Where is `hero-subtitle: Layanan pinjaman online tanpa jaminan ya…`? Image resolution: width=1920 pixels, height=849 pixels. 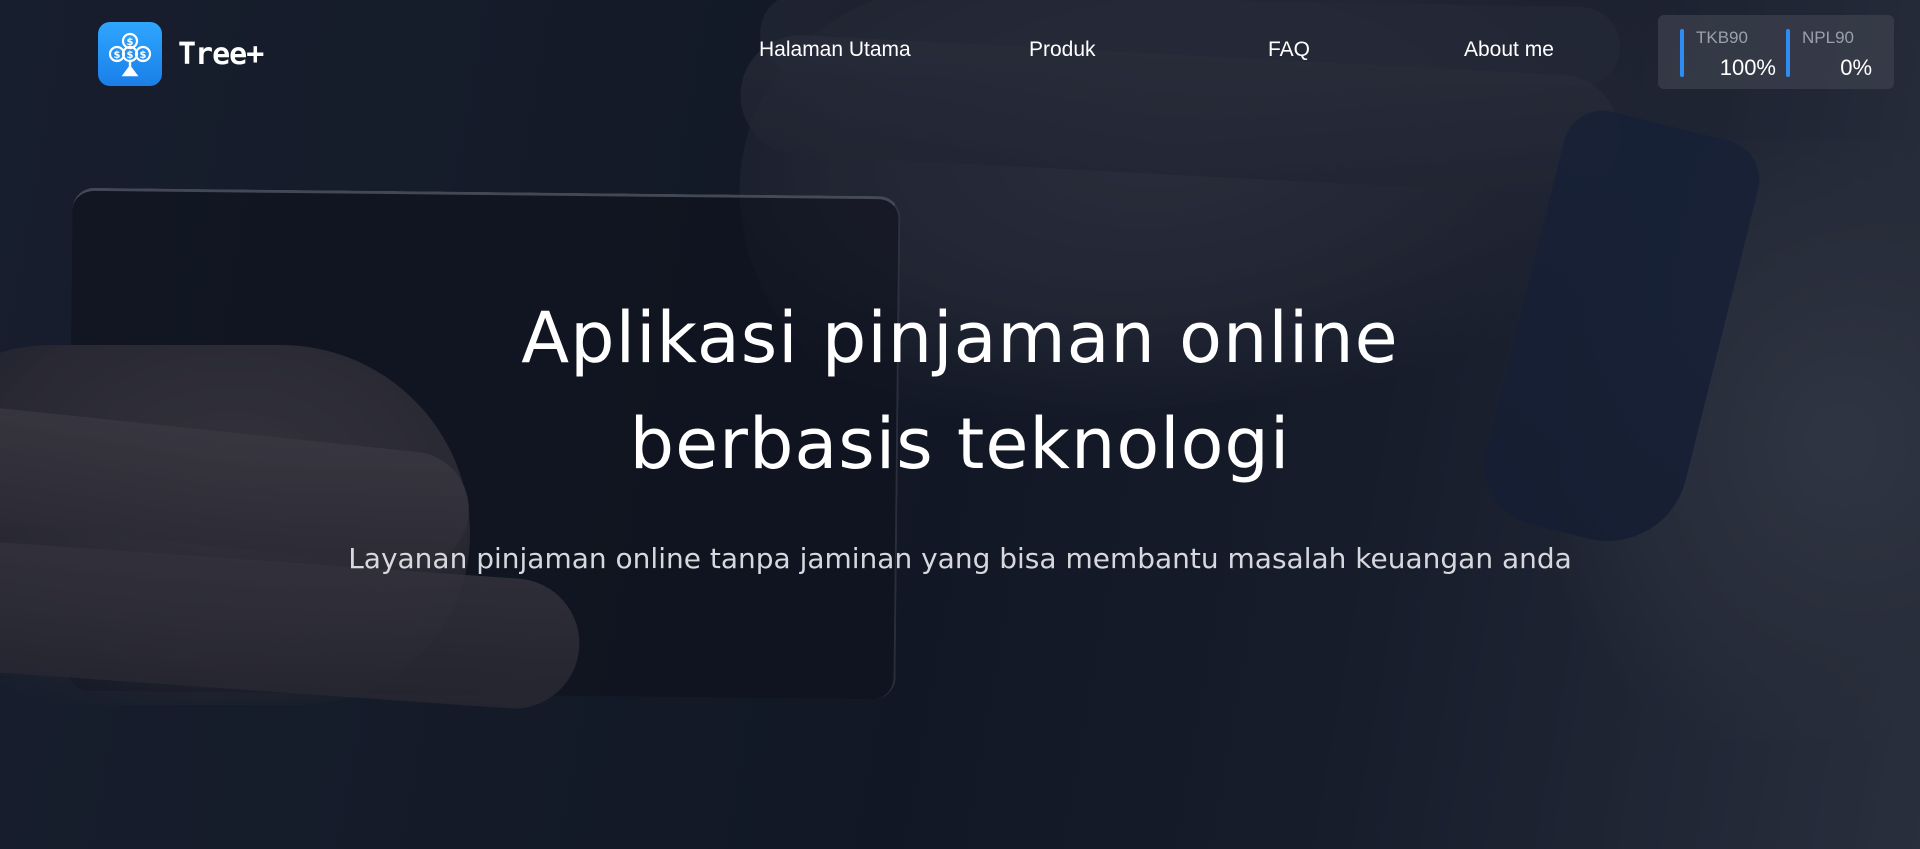
hero-subtitle: Layanan pinjaman online tanpa jaminan ya… is located at coordinates (960, 558).